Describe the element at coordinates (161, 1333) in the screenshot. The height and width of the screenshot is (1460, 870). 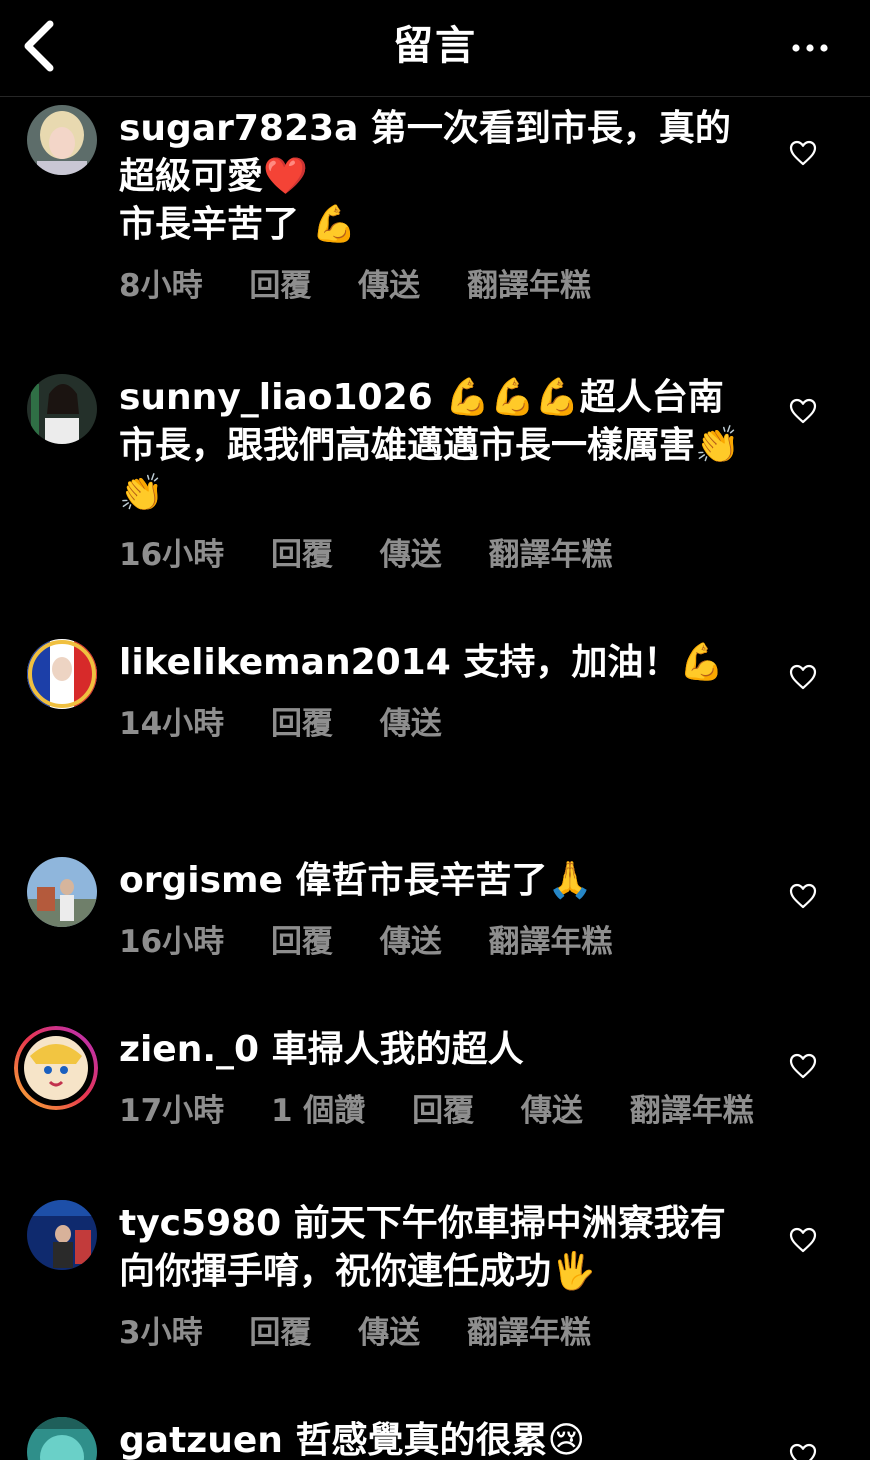
I see `comment-time: 3小時` at that location.